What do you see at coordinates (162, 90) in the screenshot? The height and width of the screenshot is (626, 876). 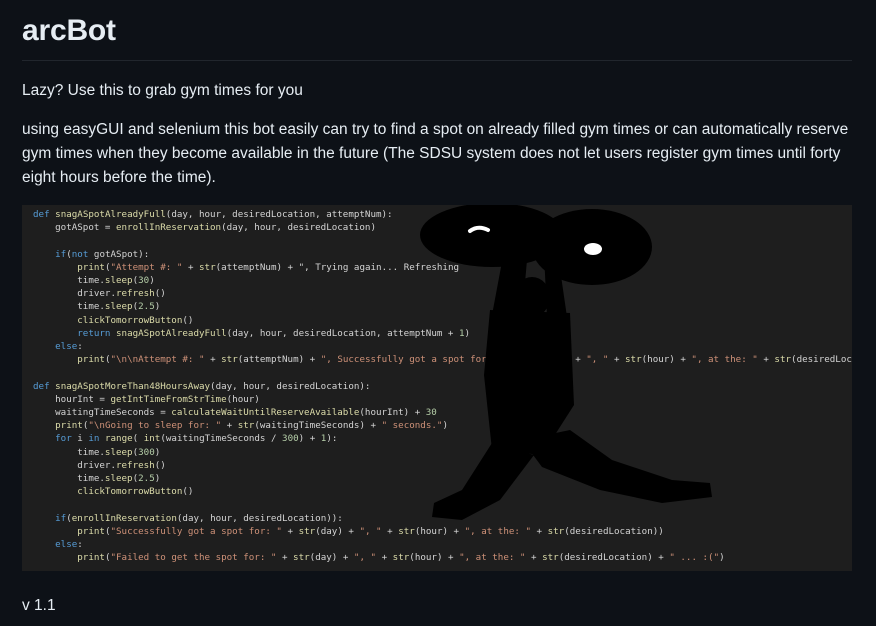 I see `tagline: Lazy? Use this to grab gym times for you` at bounding box center [162, 90].